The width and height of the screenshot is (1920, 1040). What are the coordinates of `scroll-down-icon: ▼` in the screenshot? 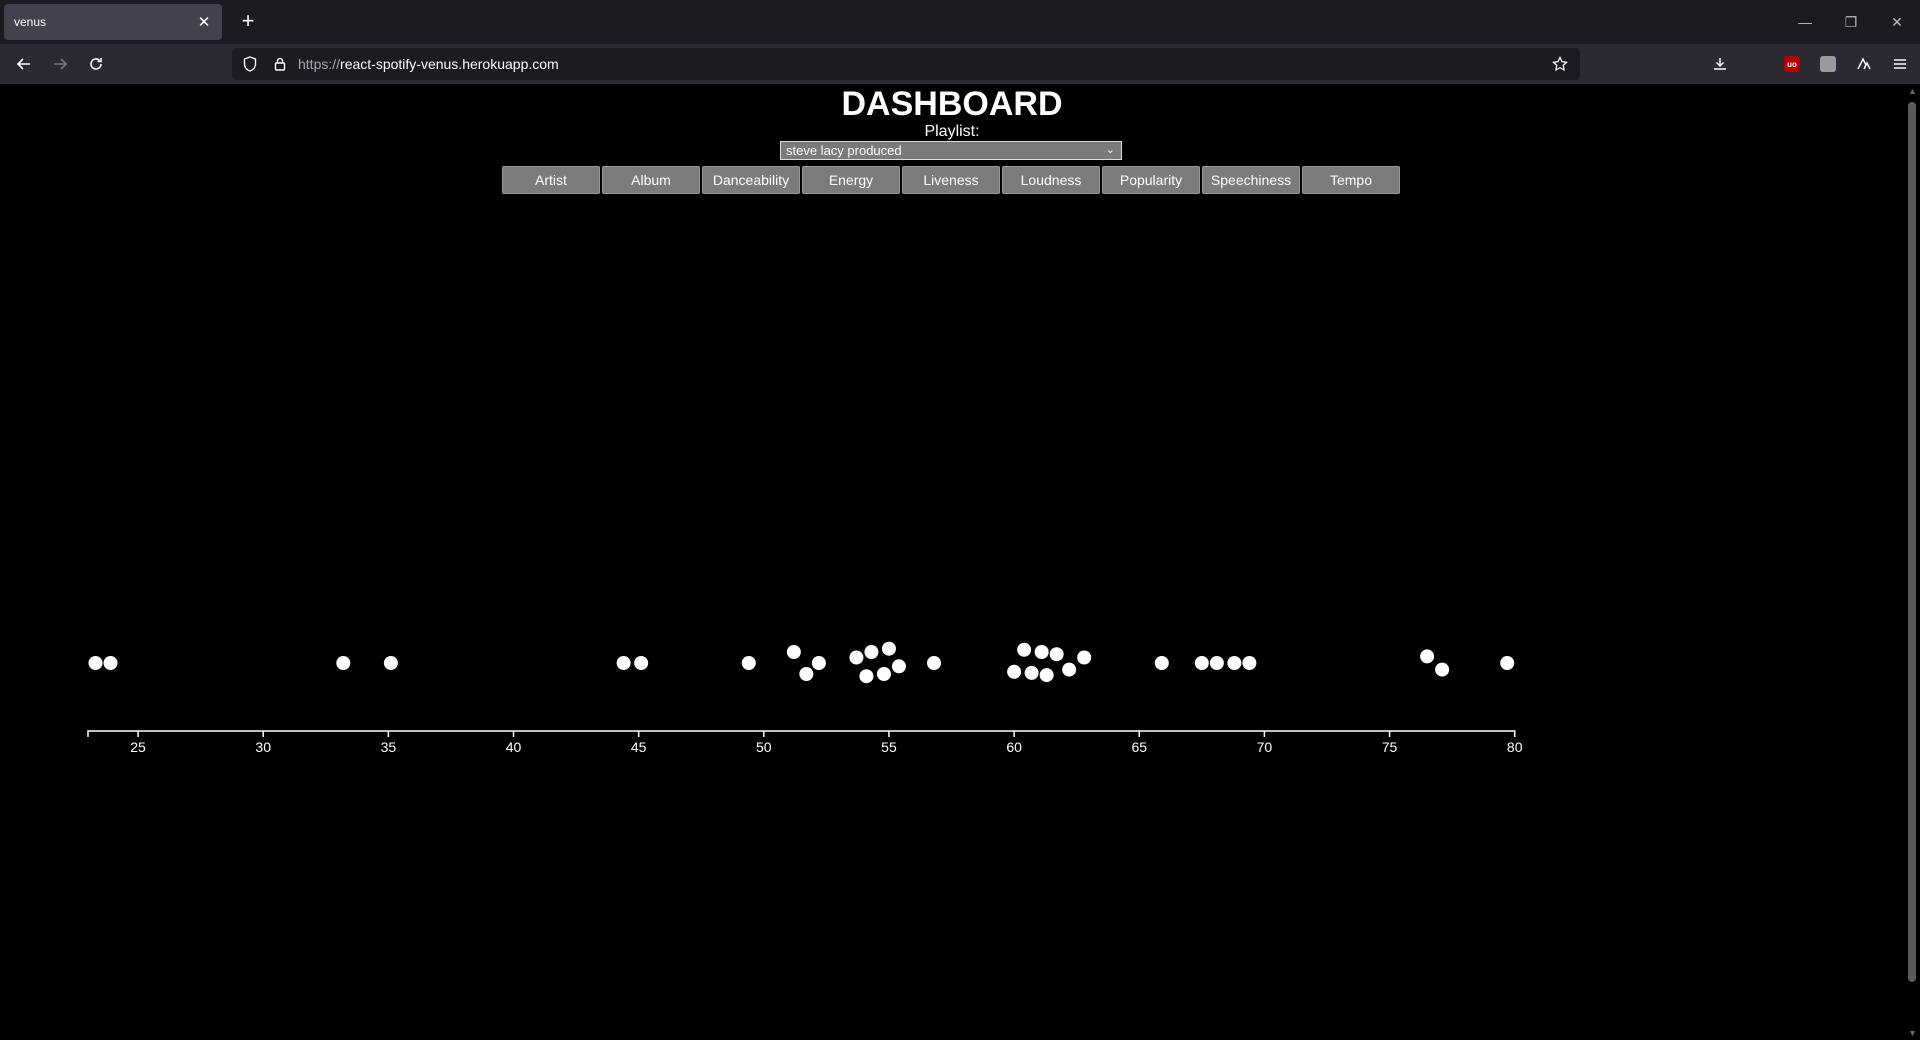 It's located at (1912, 1033).